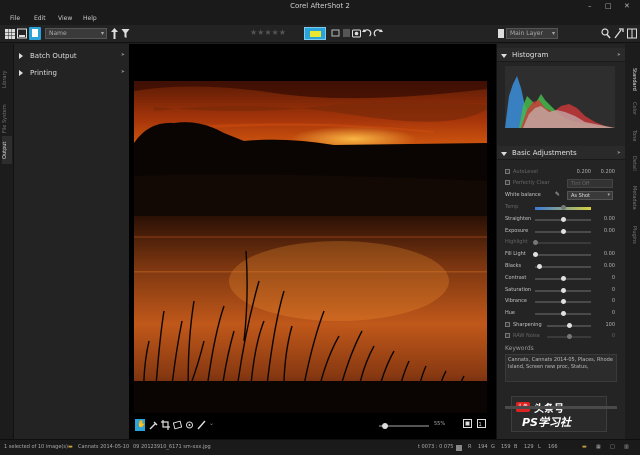  Describe the element at coordinates (507, 324) in the screenshot. I see `sharpening-checkbox` at that location.